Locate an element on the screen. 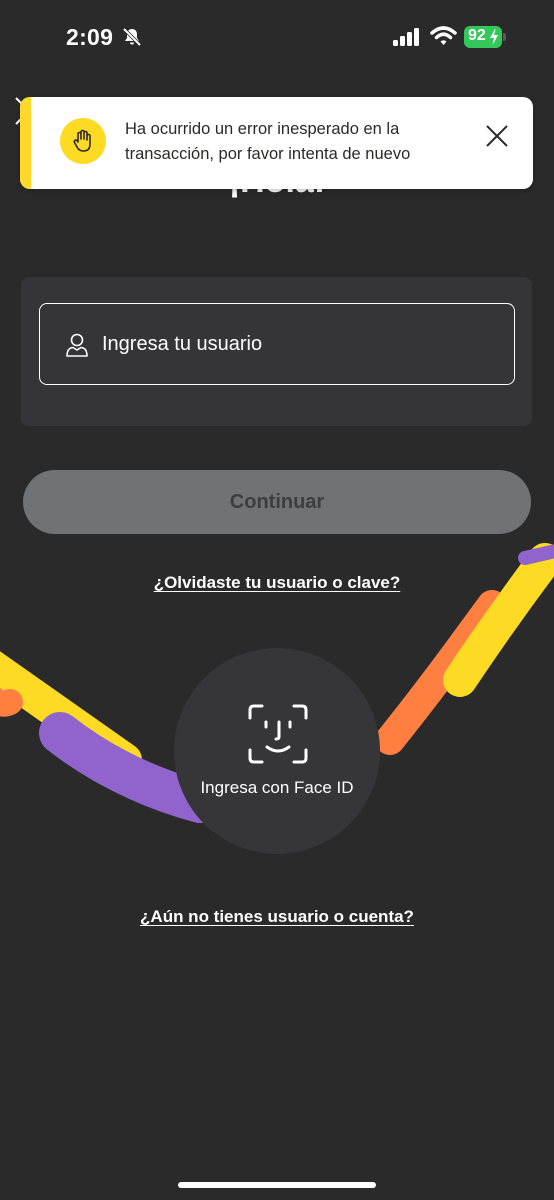 The image size is (554, 1200). signal-icon is located at coordinates (406, 37).